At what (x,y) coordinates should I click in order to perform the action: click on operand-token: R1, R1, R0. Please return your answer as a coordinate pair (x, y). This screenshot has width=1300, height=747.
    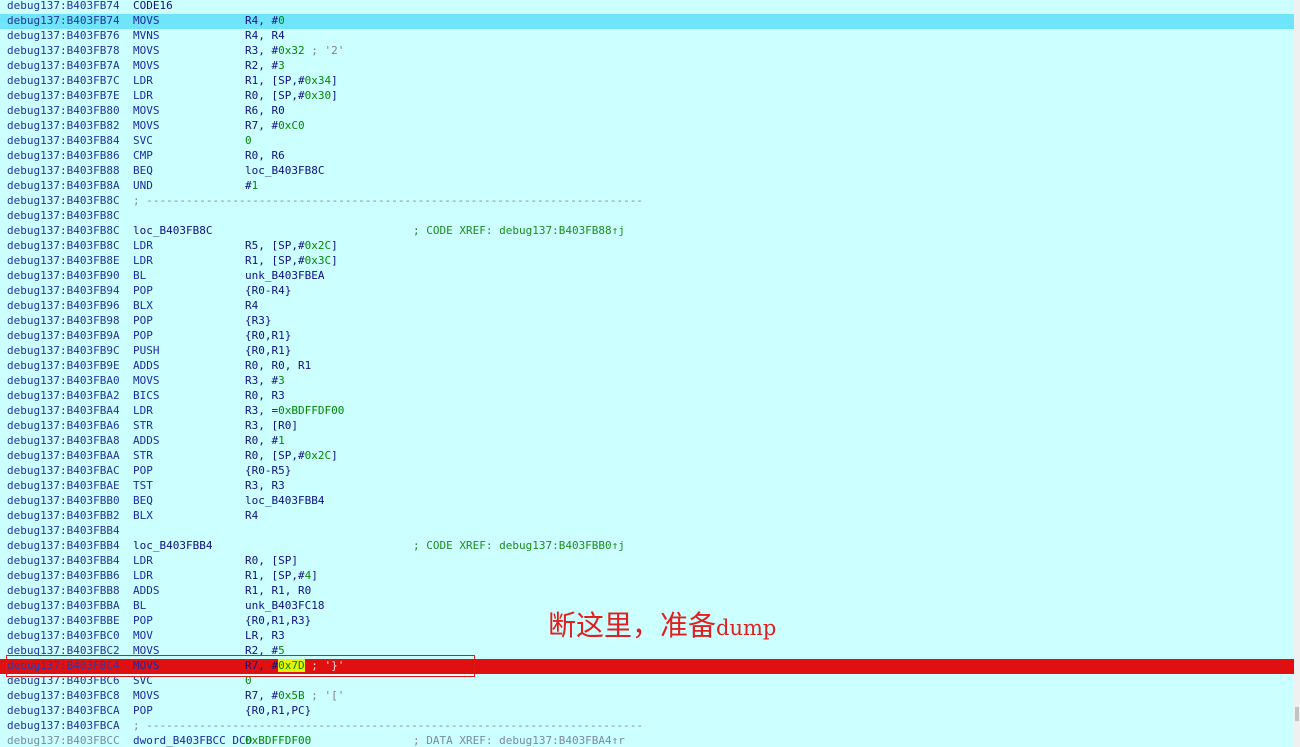
    Looking at the image, I should click on (278, 590).